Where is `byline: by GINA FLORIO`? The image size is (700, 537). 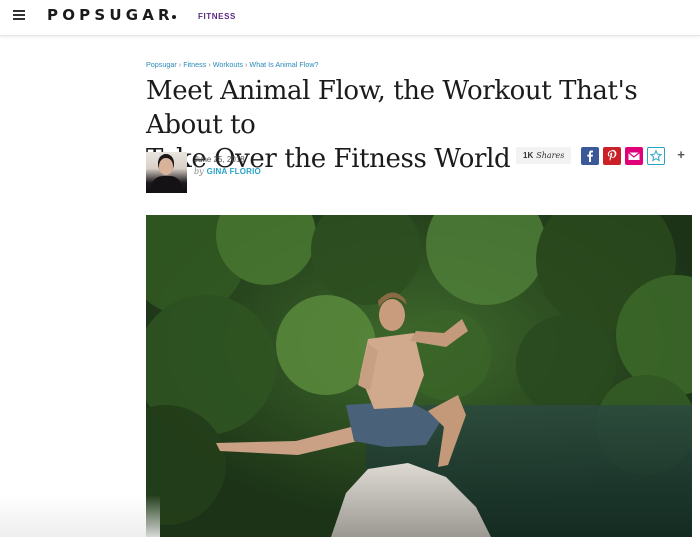 byline: by GINA FLORIO is located at coordinates (227, 171).